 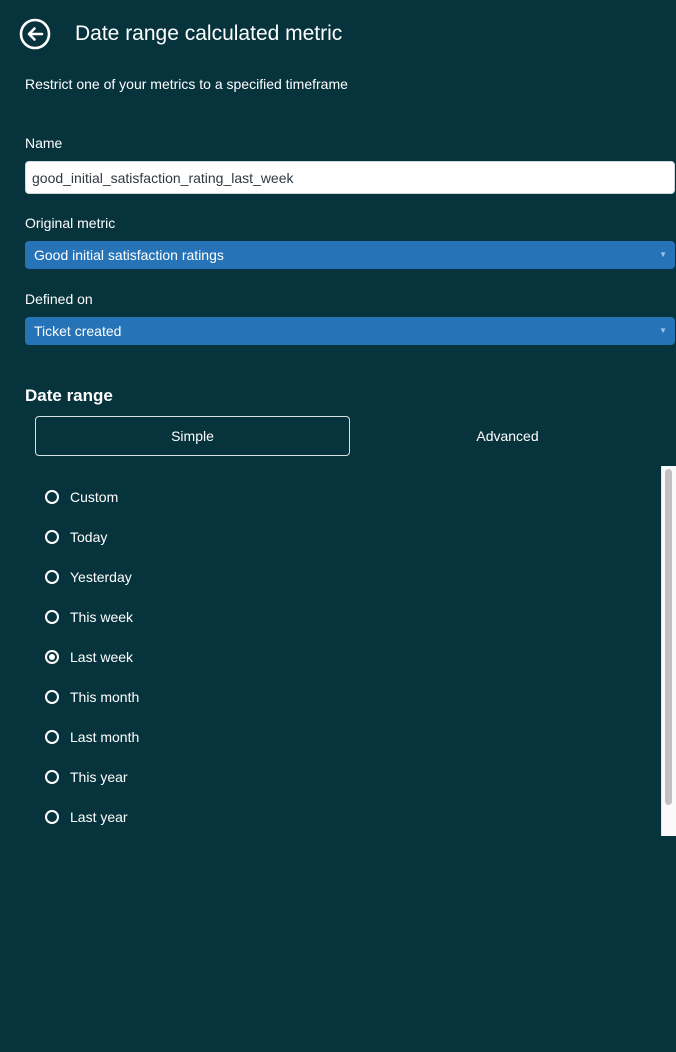 What do you see at coordinates (350, 331) in the screenshot?
I see `defined-on-select: Ticket created ▼` at bounding box center [350, 331].